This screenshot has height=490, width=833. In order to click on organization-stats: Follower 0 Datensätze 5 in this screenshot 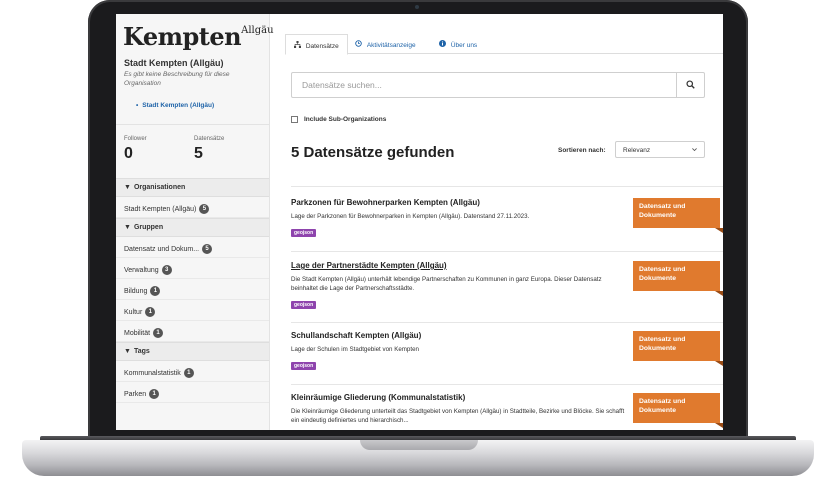, I will do `click(192, 151)`.